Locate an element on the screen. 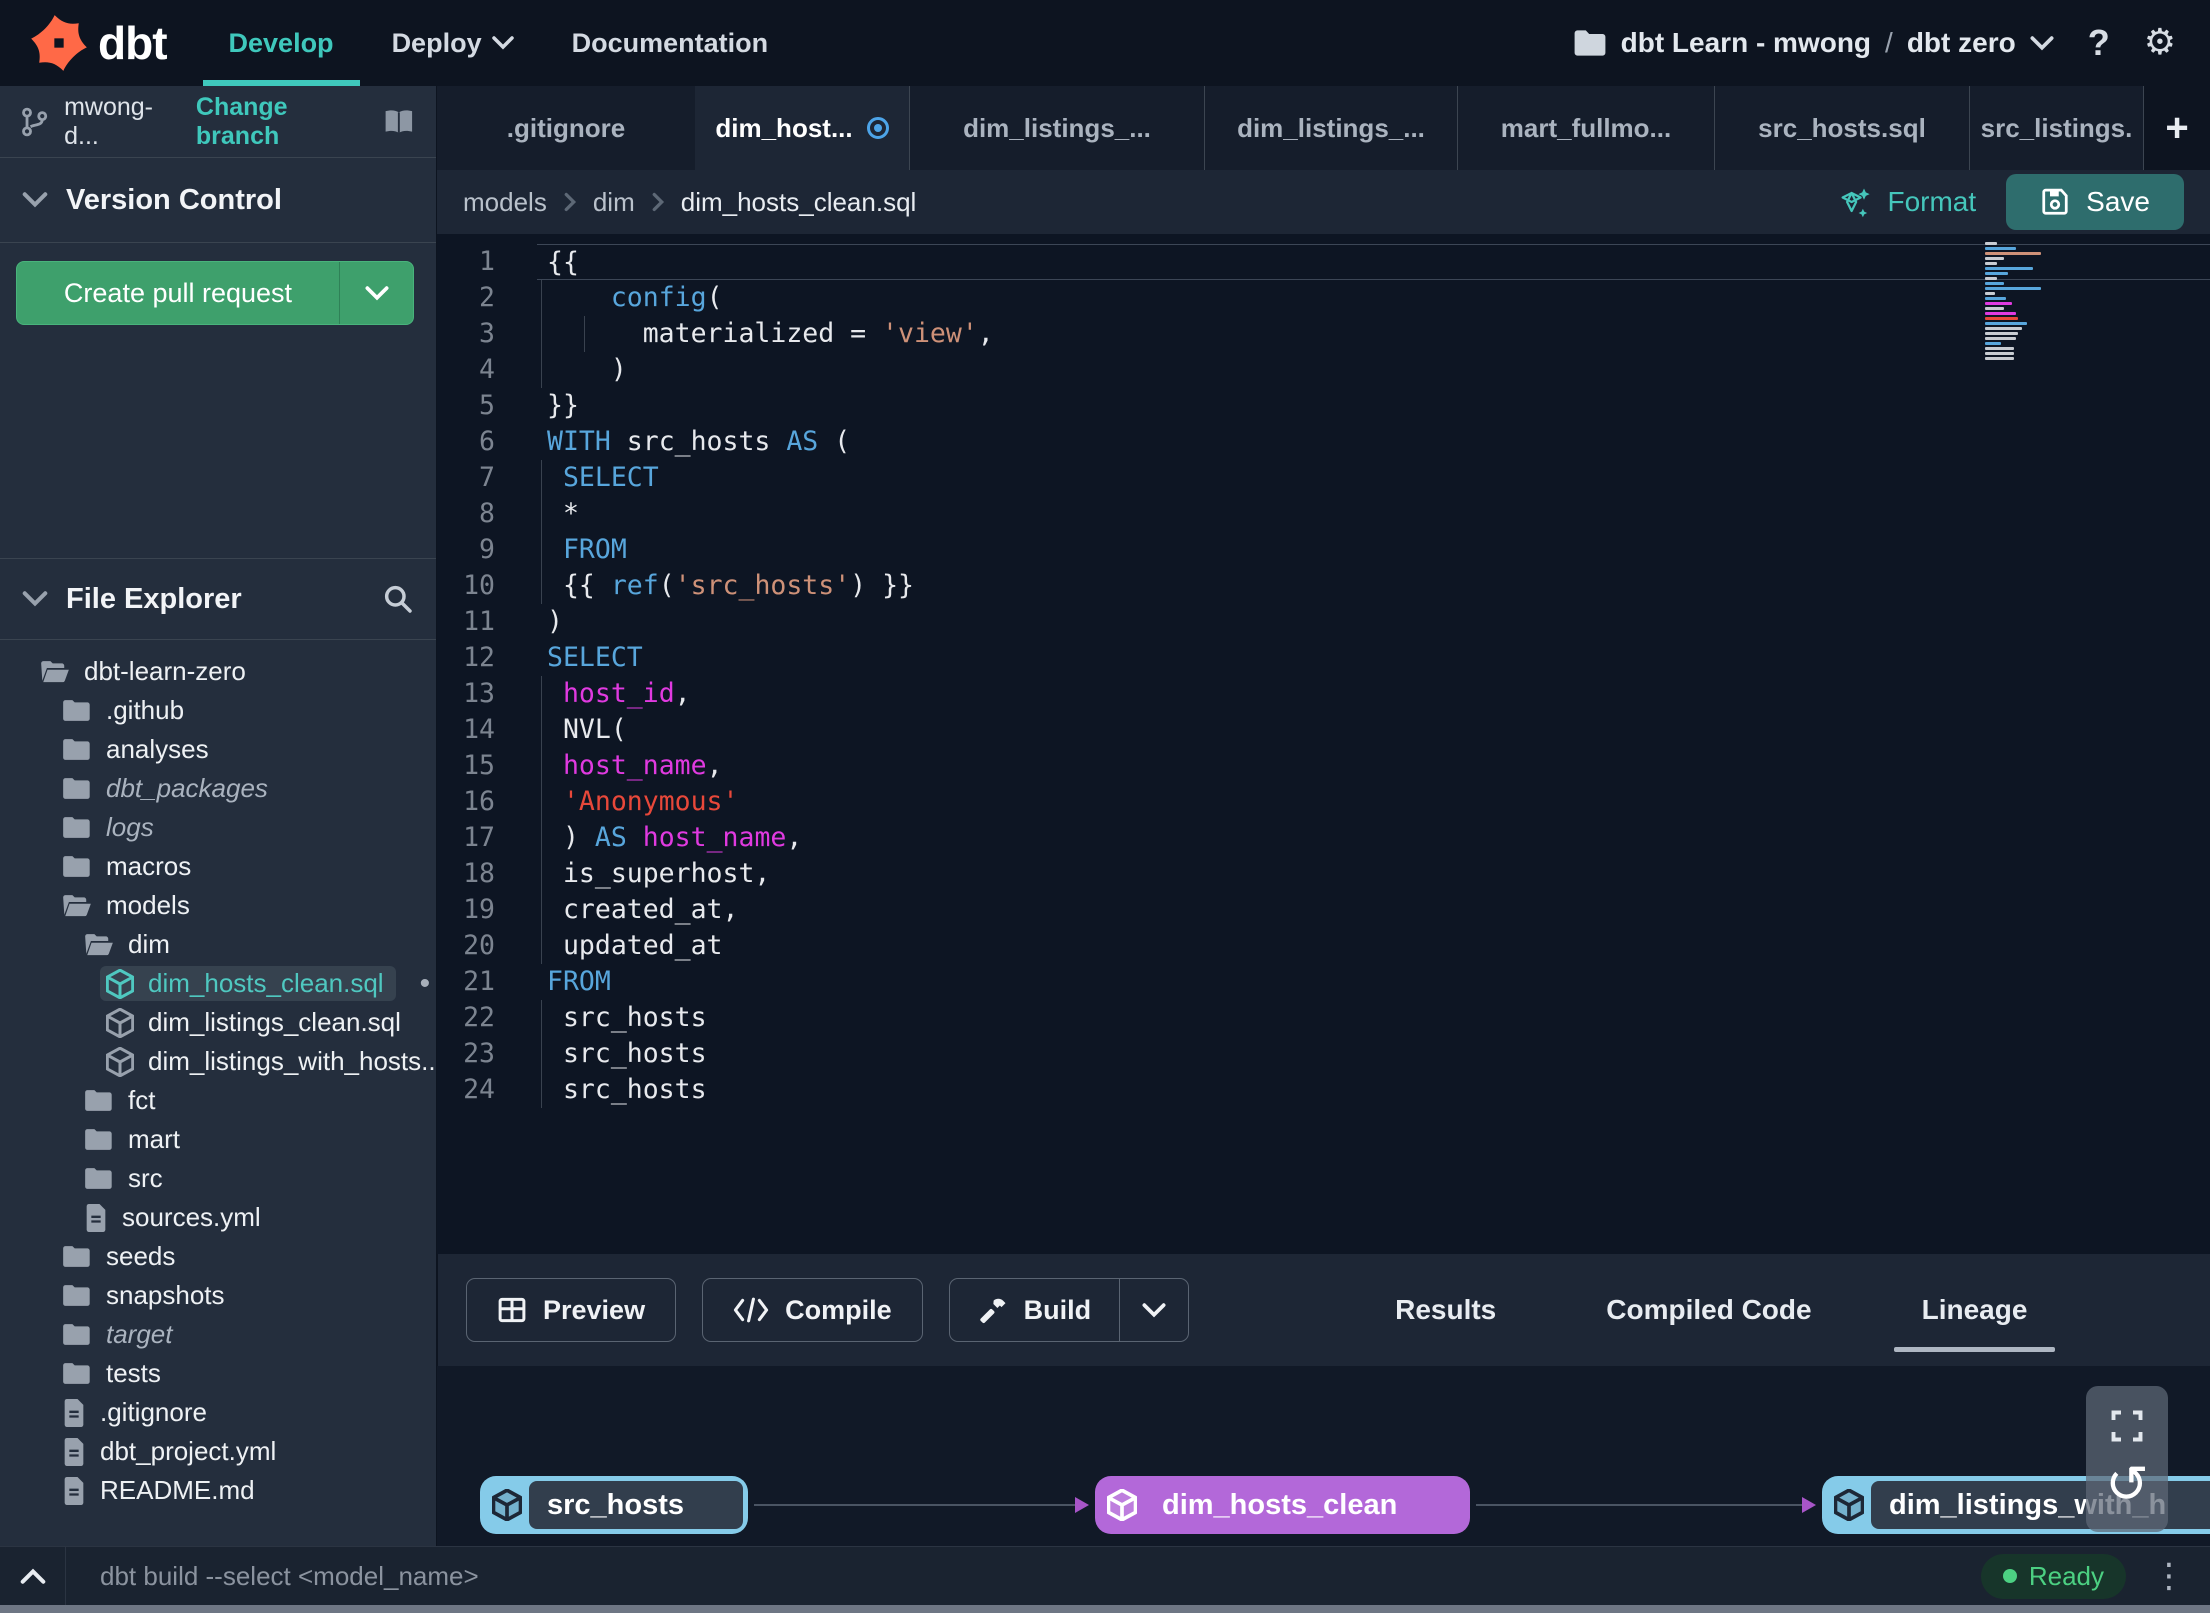  tree-item-pill: dim_listings_clean.sql is located at coordinates (256, 1022).